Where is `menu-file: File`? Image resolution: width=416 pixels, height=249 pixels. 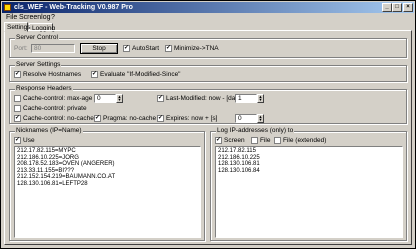
menu-file: File is located at coordinates (11, 17).